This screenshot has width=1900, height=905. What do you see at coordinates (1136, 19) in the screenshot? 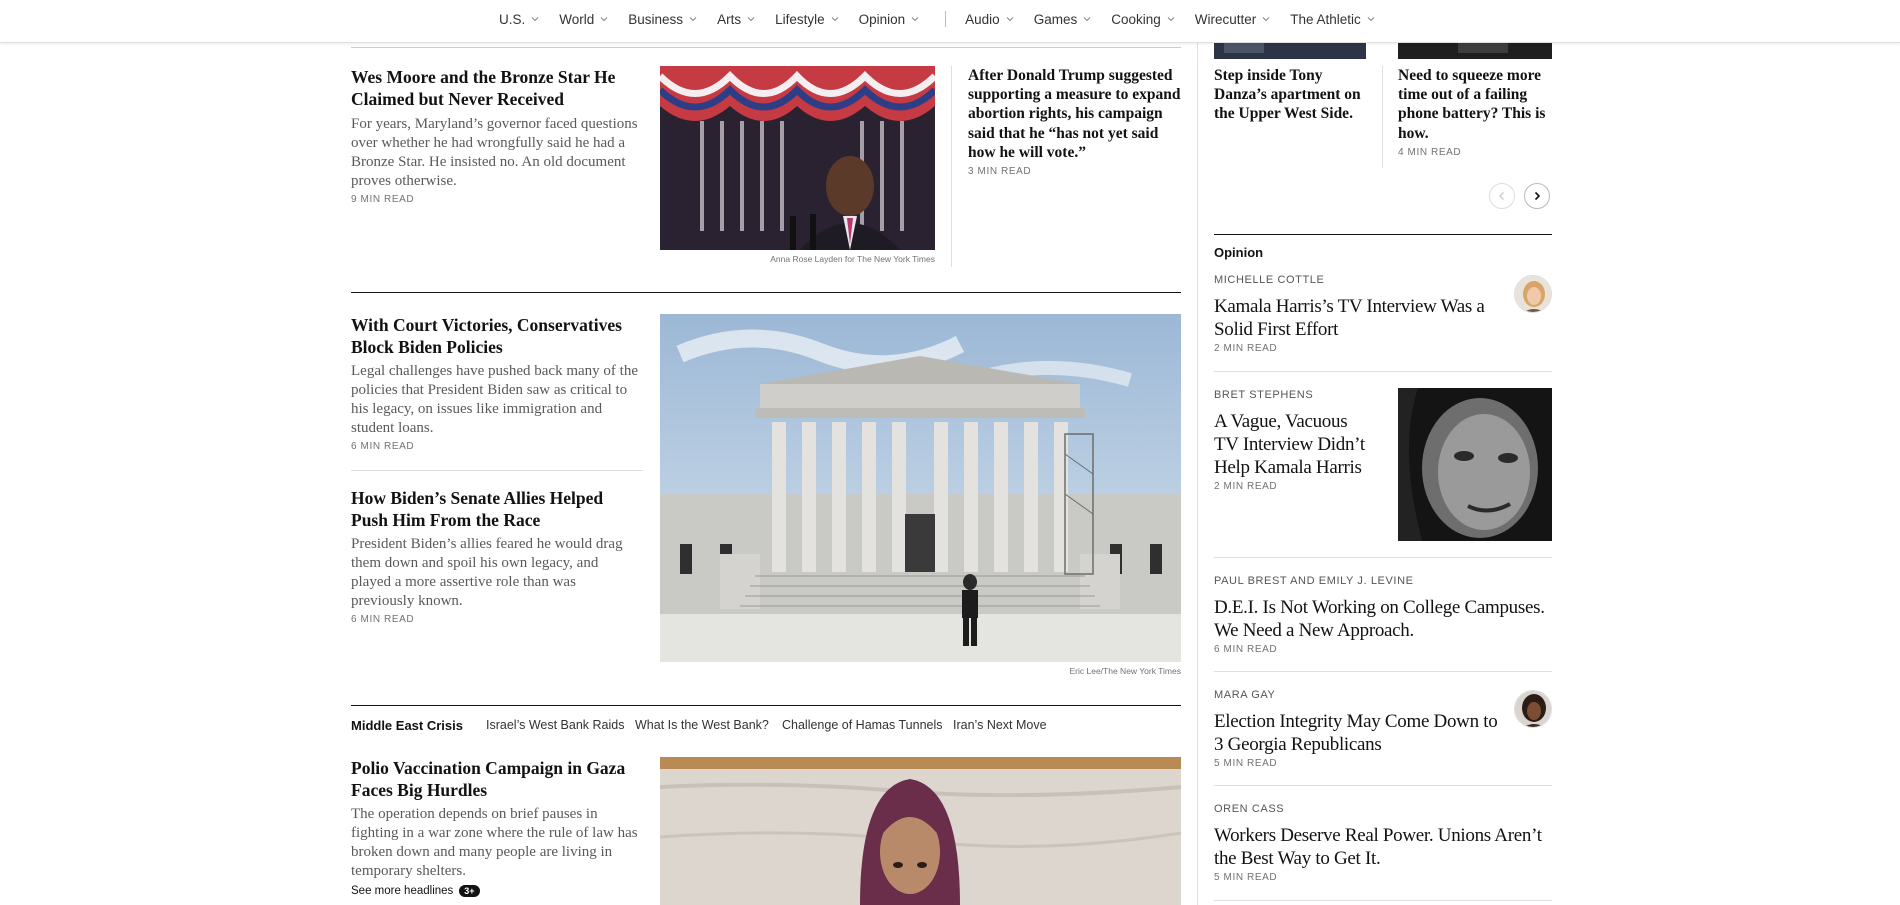
I see `nav-item-label: Cooking` at bounding box center [1136, 19].